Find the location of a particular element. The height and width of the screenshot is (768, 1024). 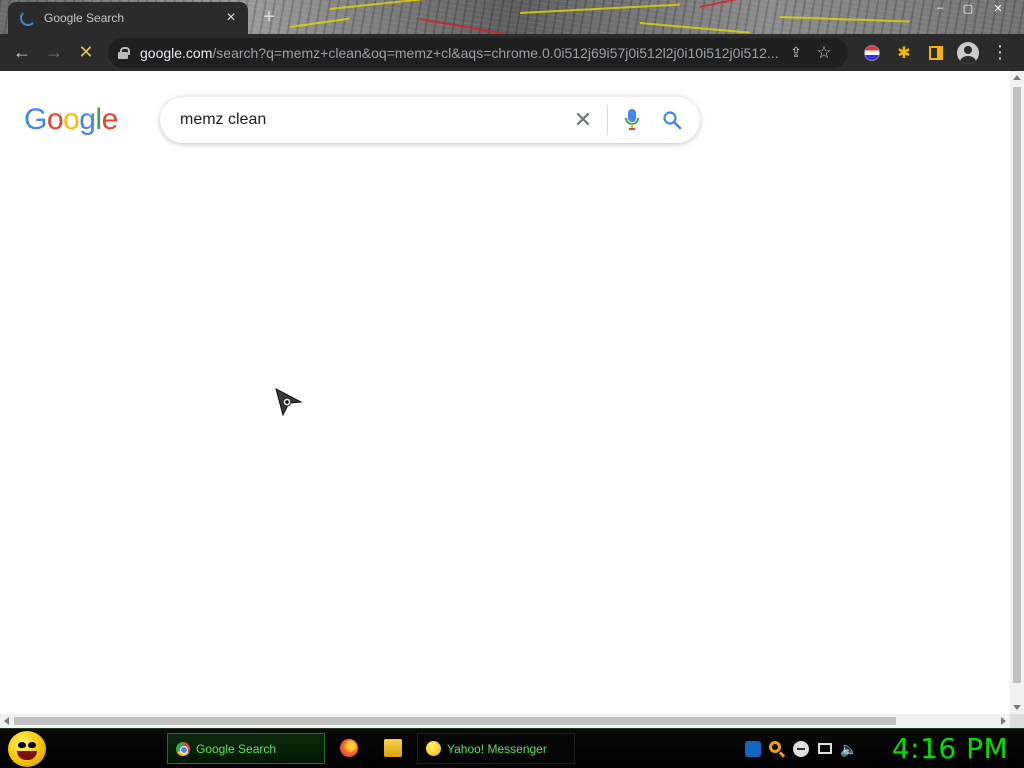

tray-status-icon is located at coordinates (801, 749).